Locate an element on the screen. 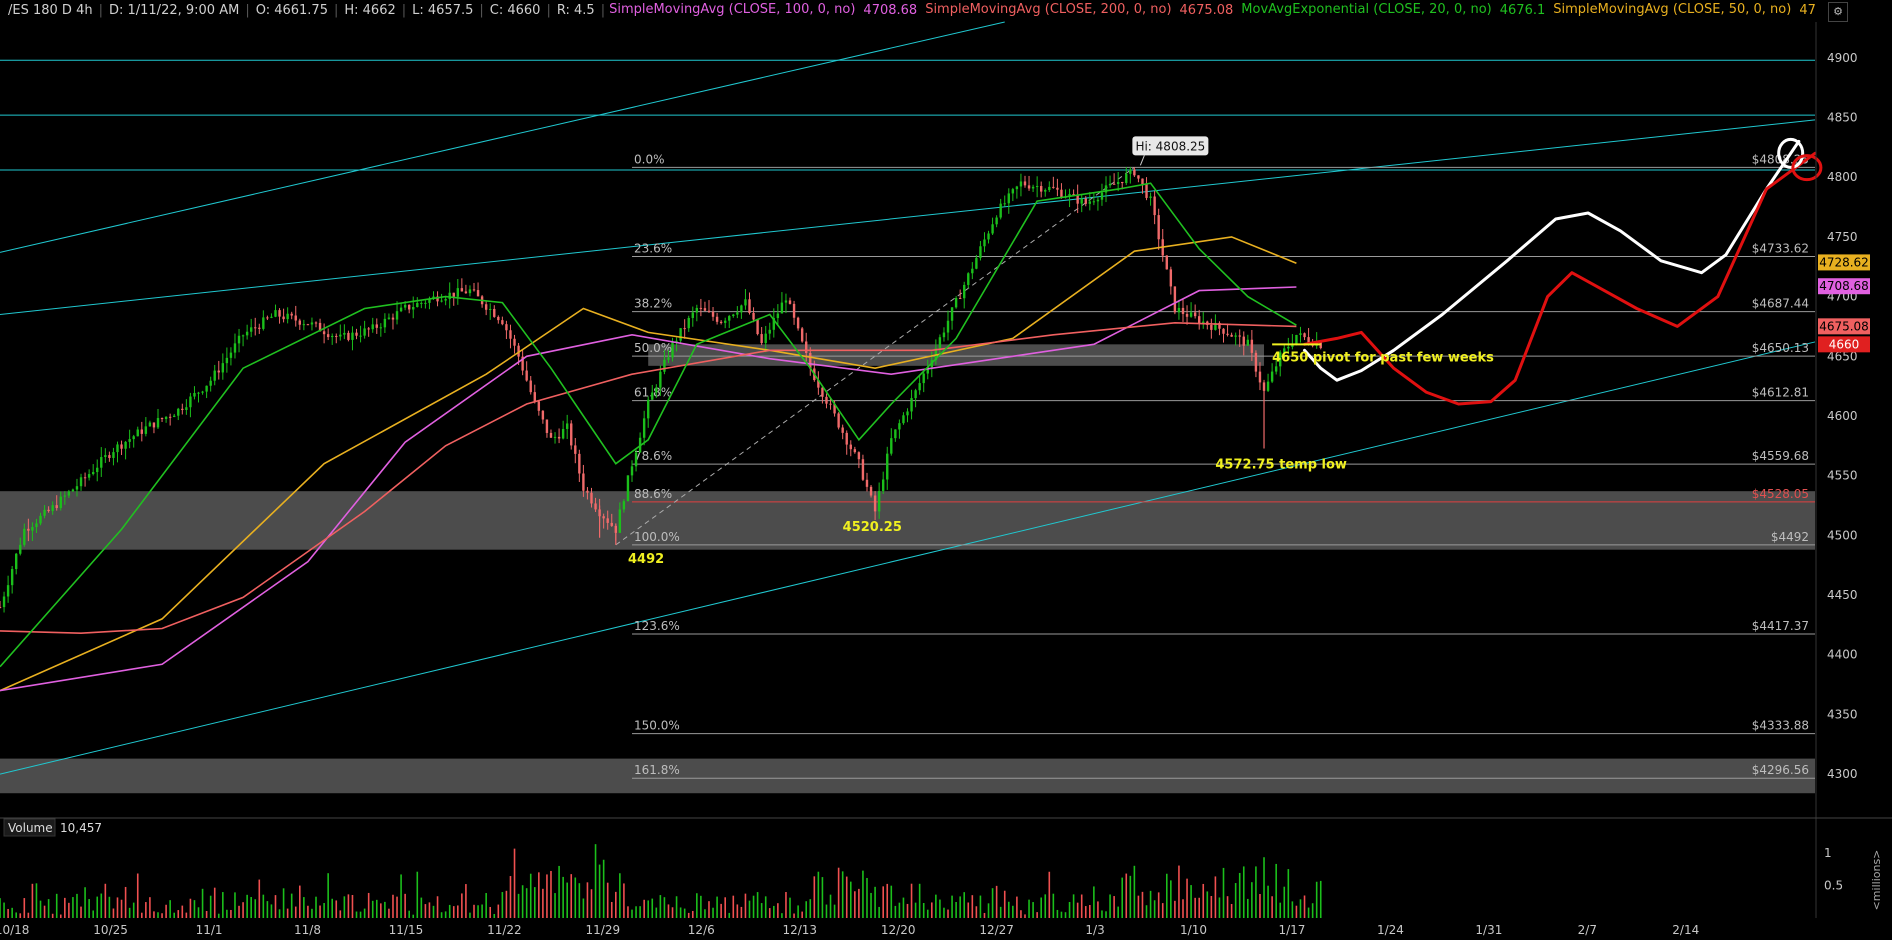 This screenshot has width=1892, height=940. date-axis-tick: 1/17 is located at coordinates (1291, 930).